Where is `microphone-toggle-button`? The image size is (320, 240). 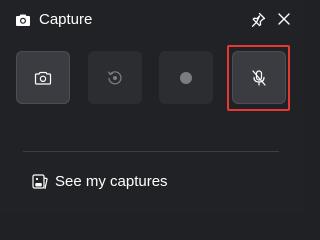 microphone-toggle-button is located at coordinates (259, 77).